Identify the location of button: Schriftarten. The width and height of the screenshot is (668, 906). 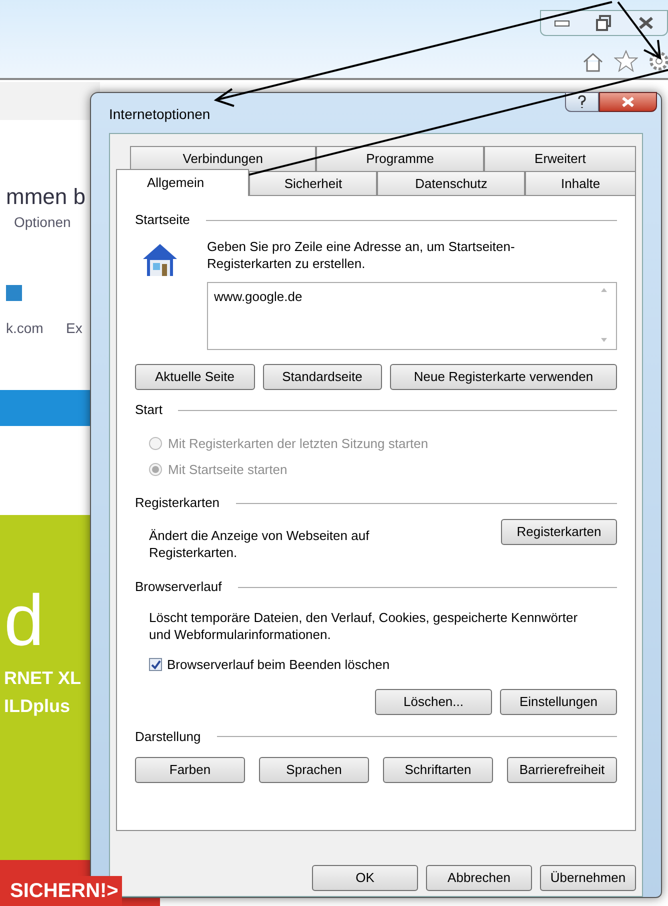
(438, 769).